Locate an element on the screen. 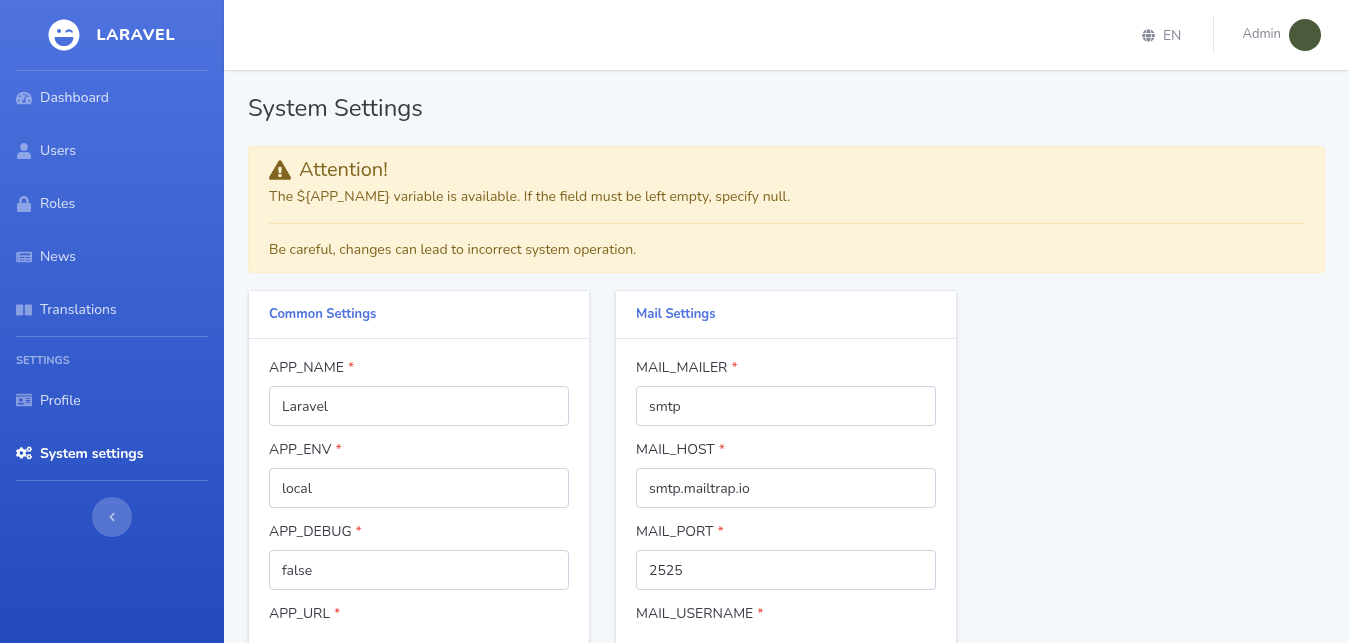 The width and height of the screenshot is (1349, 643). language-button: EN is located at coordinates (1177, 35).